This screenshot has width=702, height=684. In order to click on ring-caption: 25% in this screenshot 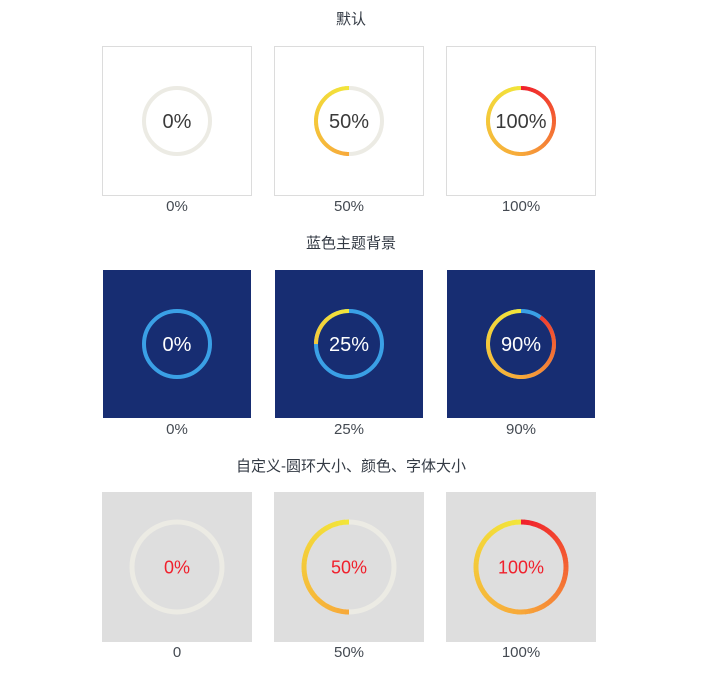, I will do `click(349, 429)`.